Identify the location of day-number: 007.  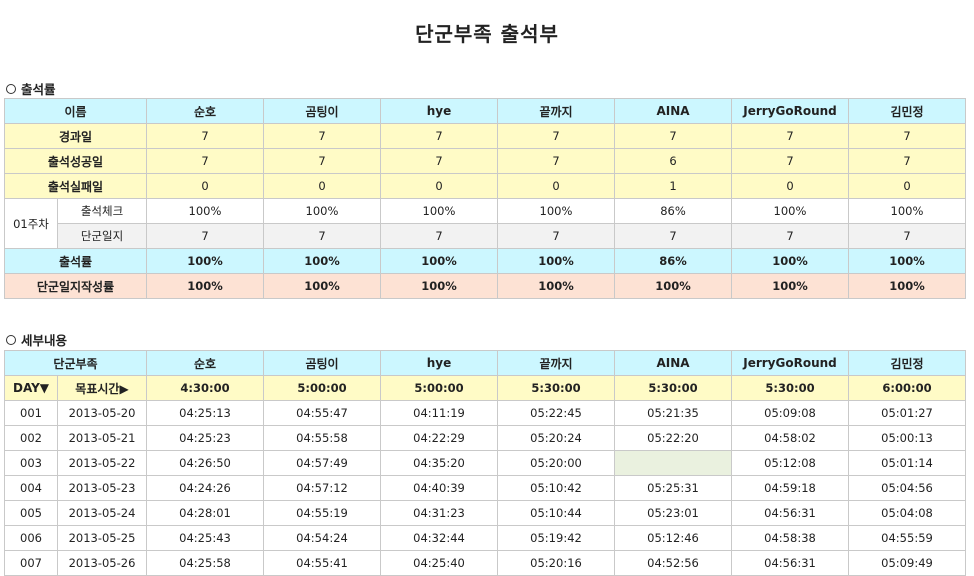
(31, 563).